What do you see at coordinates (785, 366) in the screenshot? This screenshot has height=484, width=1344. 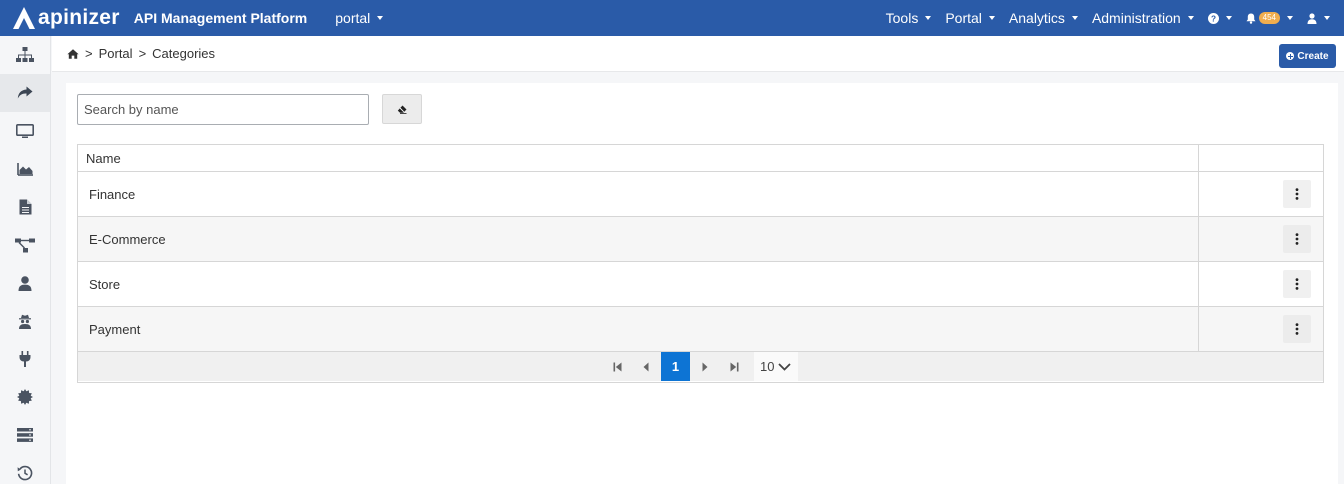 I see `chevron-down-icon` at bounding box center [785, 366].